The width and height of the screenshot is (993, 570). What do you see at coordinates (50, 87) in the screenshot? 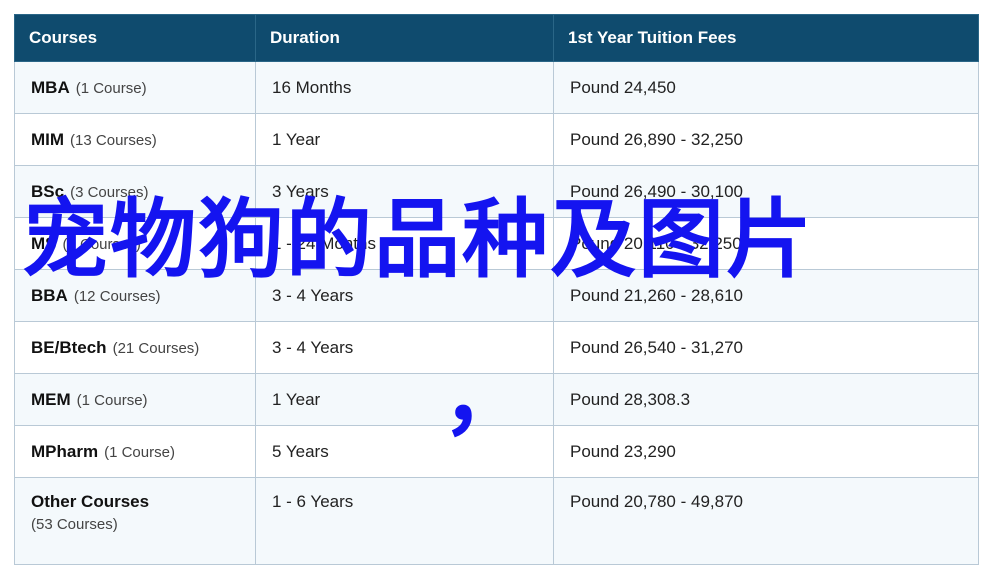
I see `course-name: MBA` at bounding box center [50, 87].